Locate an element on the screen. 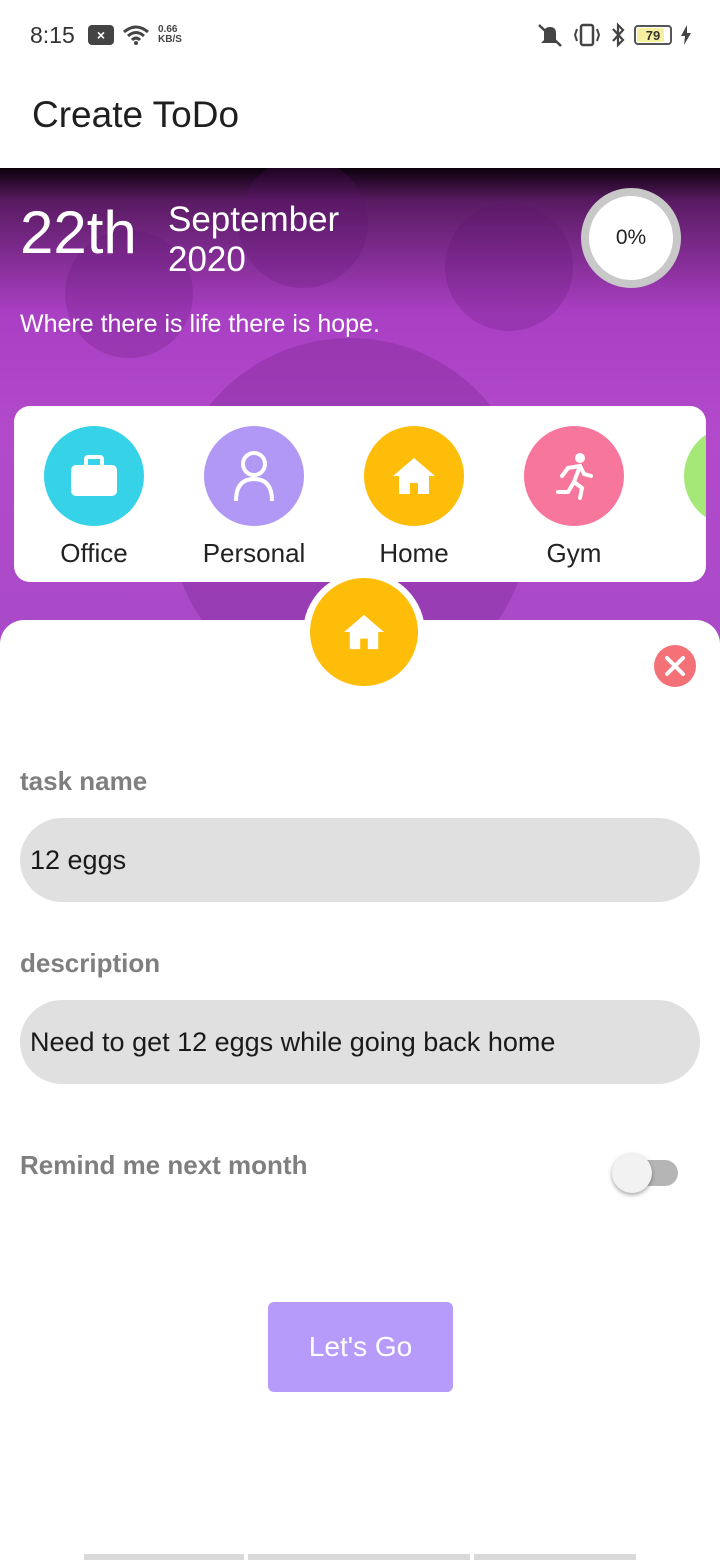 This screenshot has height=1560, width=720. task-name-input is located at coordinates (360, 860).